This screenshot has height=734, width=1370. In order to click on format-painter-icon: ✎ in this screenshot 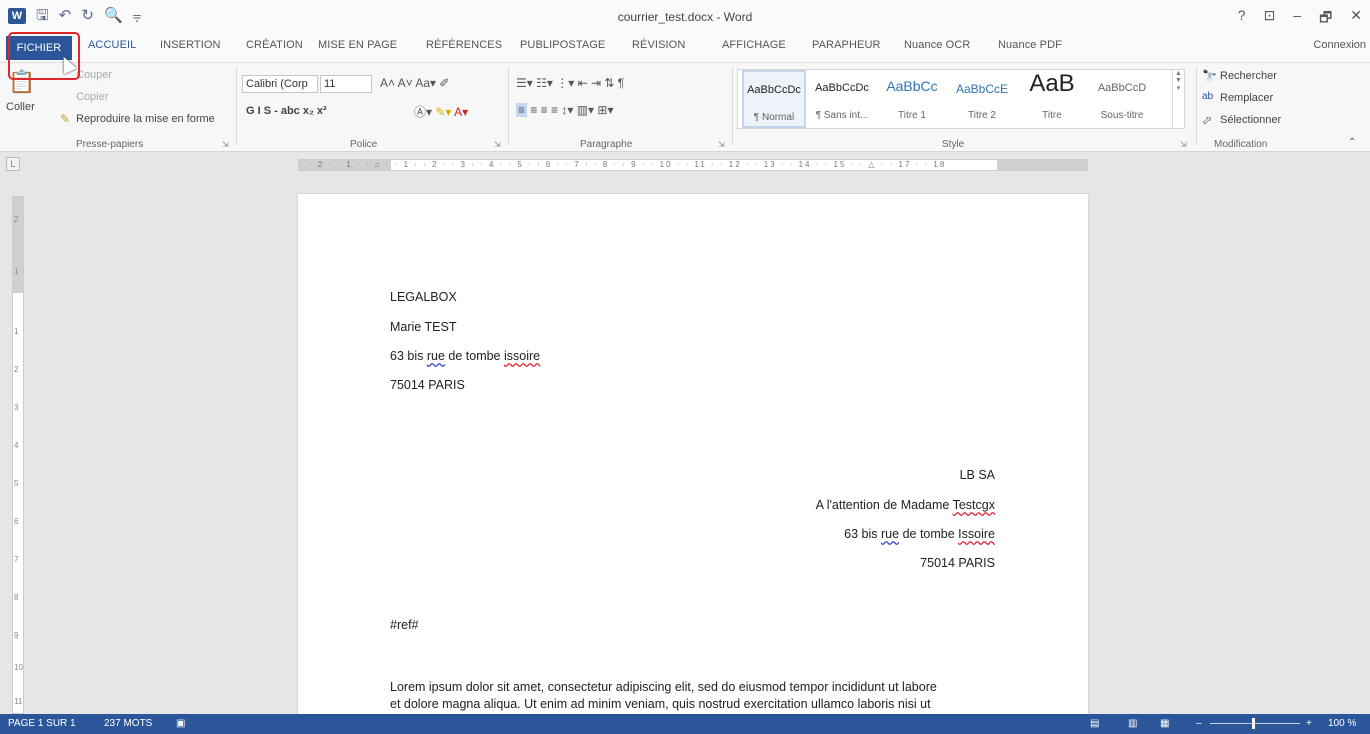, I will do `click(65, 119)`.